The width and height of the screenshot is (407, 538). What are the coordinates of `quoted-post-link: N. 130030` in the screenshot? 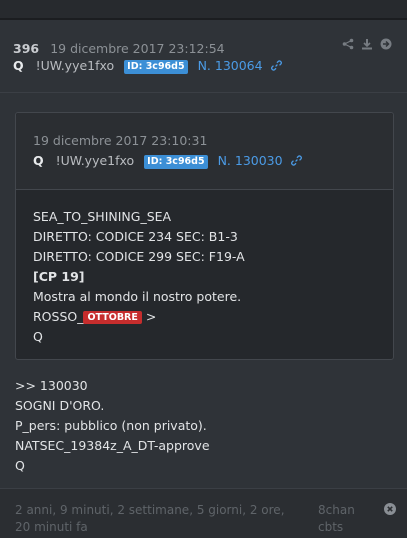 It's located at (250, 160).